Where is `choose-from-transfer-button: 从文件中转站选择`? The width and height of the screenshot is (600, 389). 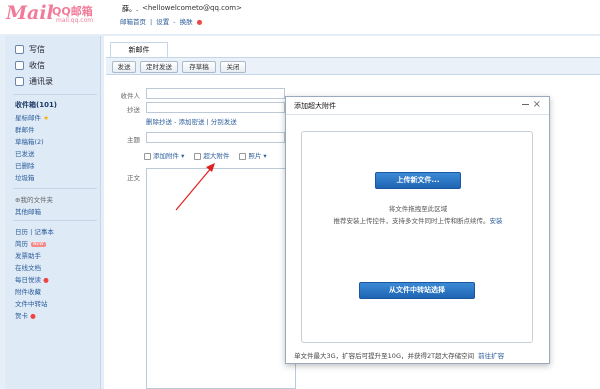
choose-from-transfer-button: 从文件中转站选择 is located at coordinates (417, 290).